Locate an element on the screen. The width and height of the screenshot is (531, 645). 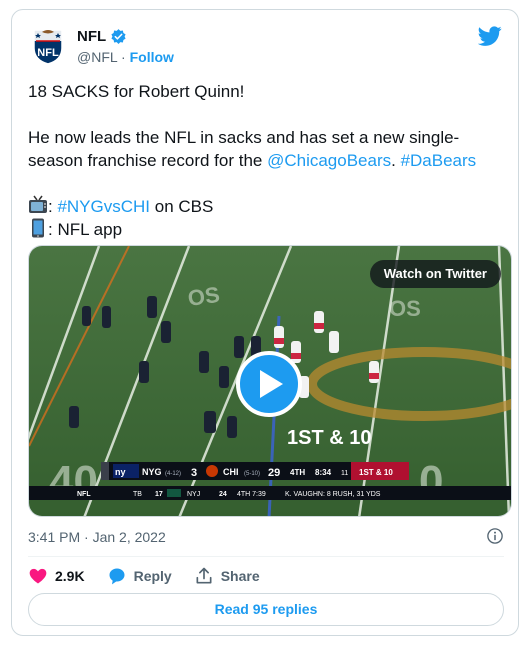
away-team: NYG is located at coordinates (152, 472).